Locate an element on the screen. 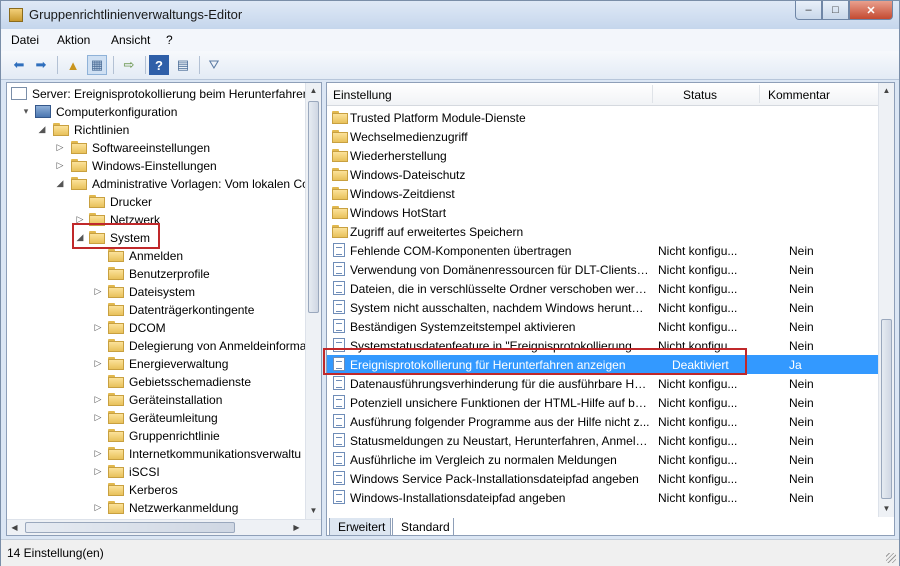  tree-item: ◢ Administrative Vorlagen: Vom lokalen Co is located at coordinates (158, 184).